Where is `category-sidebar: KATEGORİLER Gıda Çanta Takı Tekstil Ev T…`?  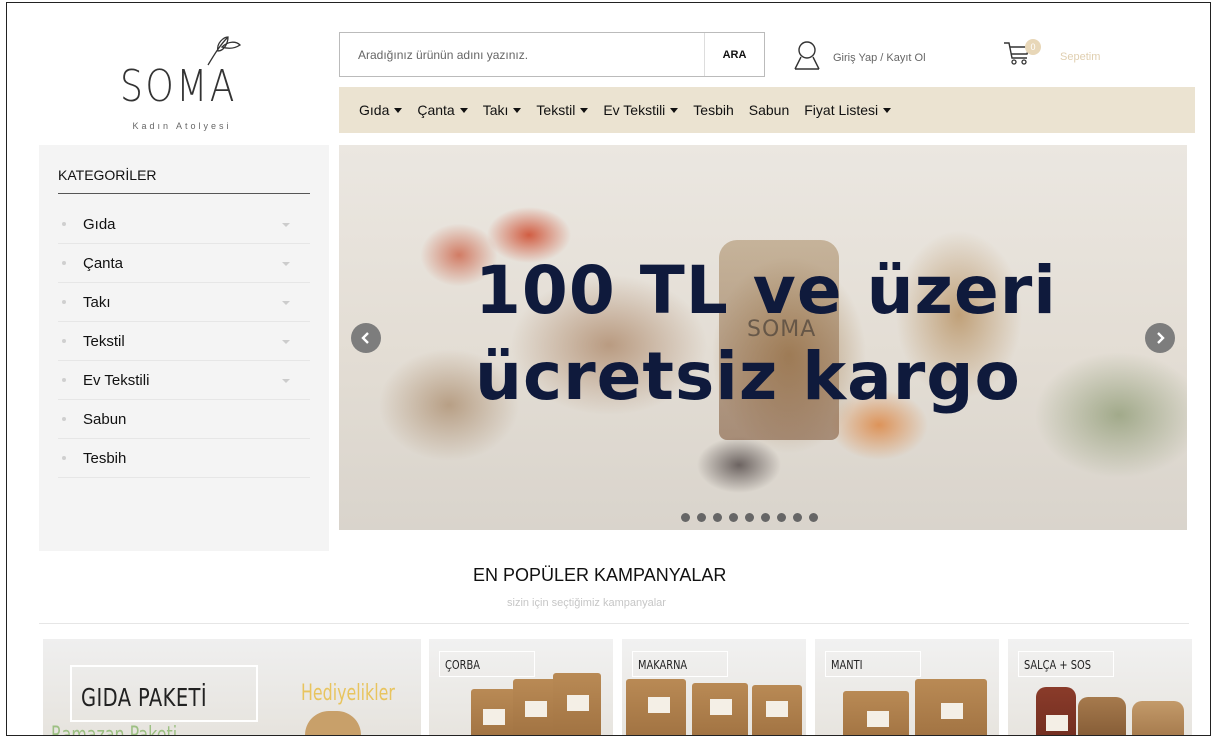
category-sidebar: KATEGORİLER Gıda Çanta Takı Tekstil Ev T… is located at coordinates (184, 348).